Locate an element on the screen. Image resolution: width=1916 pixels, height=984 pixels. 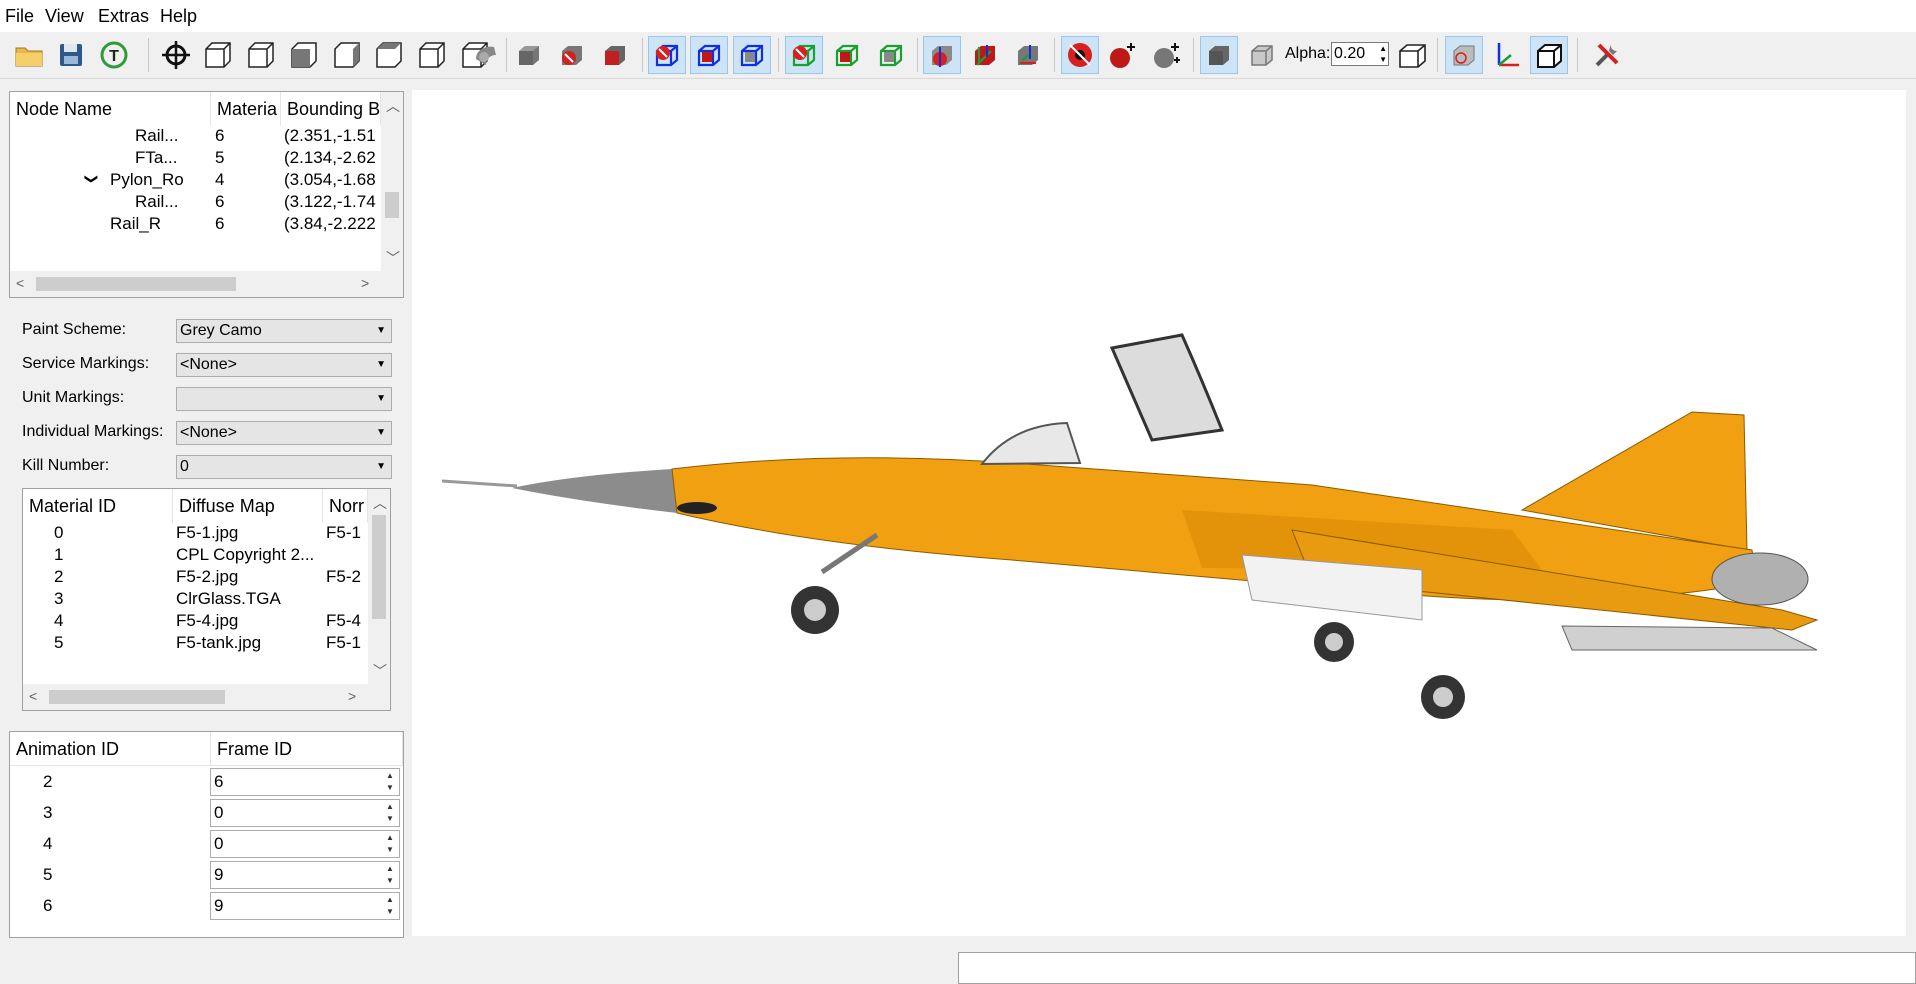
status-bar is located at coordinates (1437, 968).